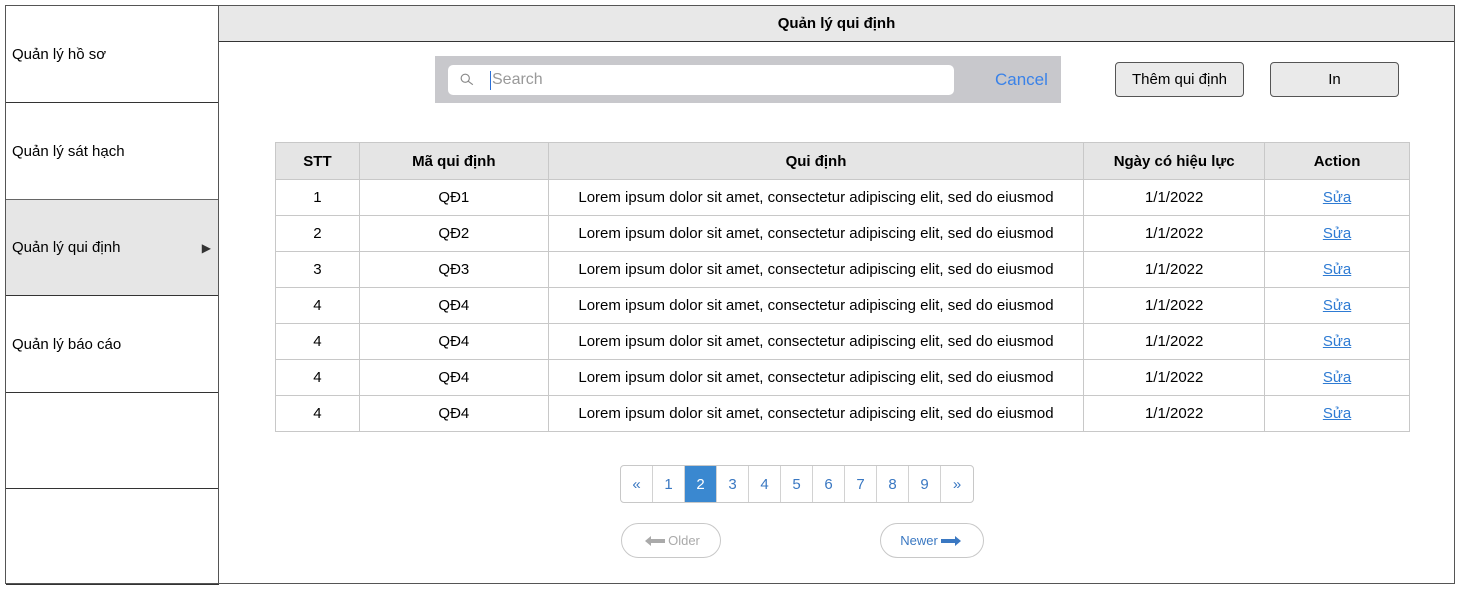 This screenshot has width=1466, height=595. Describe the element at coordinates (1334, 79) in the screenshot. I see `print-button: In` at that location.